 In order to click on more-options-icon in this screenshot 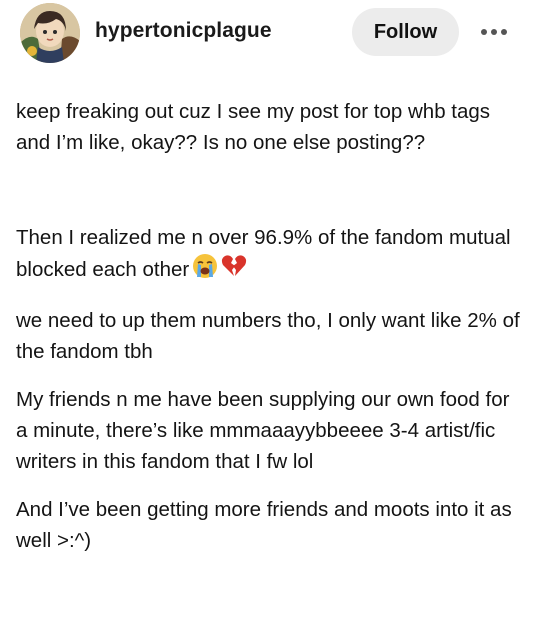, I will do `click(494, 32)`.